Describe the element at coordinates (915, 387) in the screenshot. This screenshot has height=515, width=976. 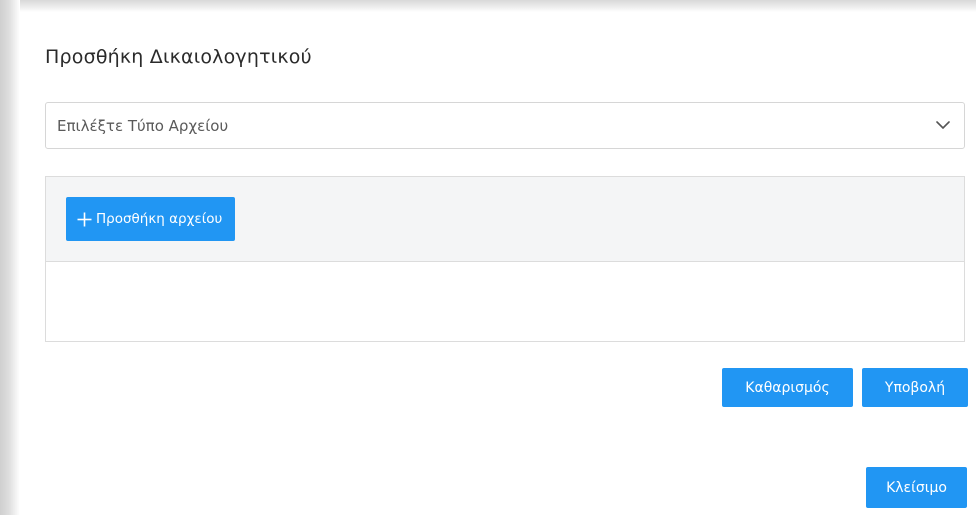
I see `submit-button: Υποβολή` at that location.